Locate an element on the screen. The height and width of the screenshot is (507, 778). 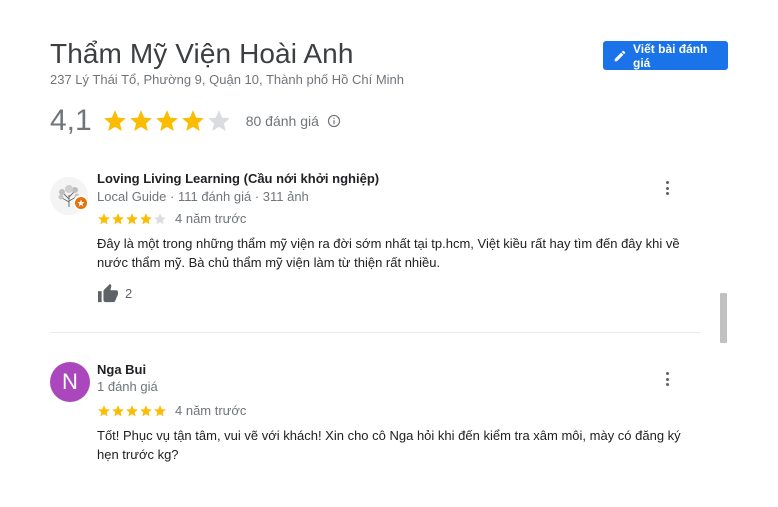
like-button: 2 is located at coordinates (114, 293).